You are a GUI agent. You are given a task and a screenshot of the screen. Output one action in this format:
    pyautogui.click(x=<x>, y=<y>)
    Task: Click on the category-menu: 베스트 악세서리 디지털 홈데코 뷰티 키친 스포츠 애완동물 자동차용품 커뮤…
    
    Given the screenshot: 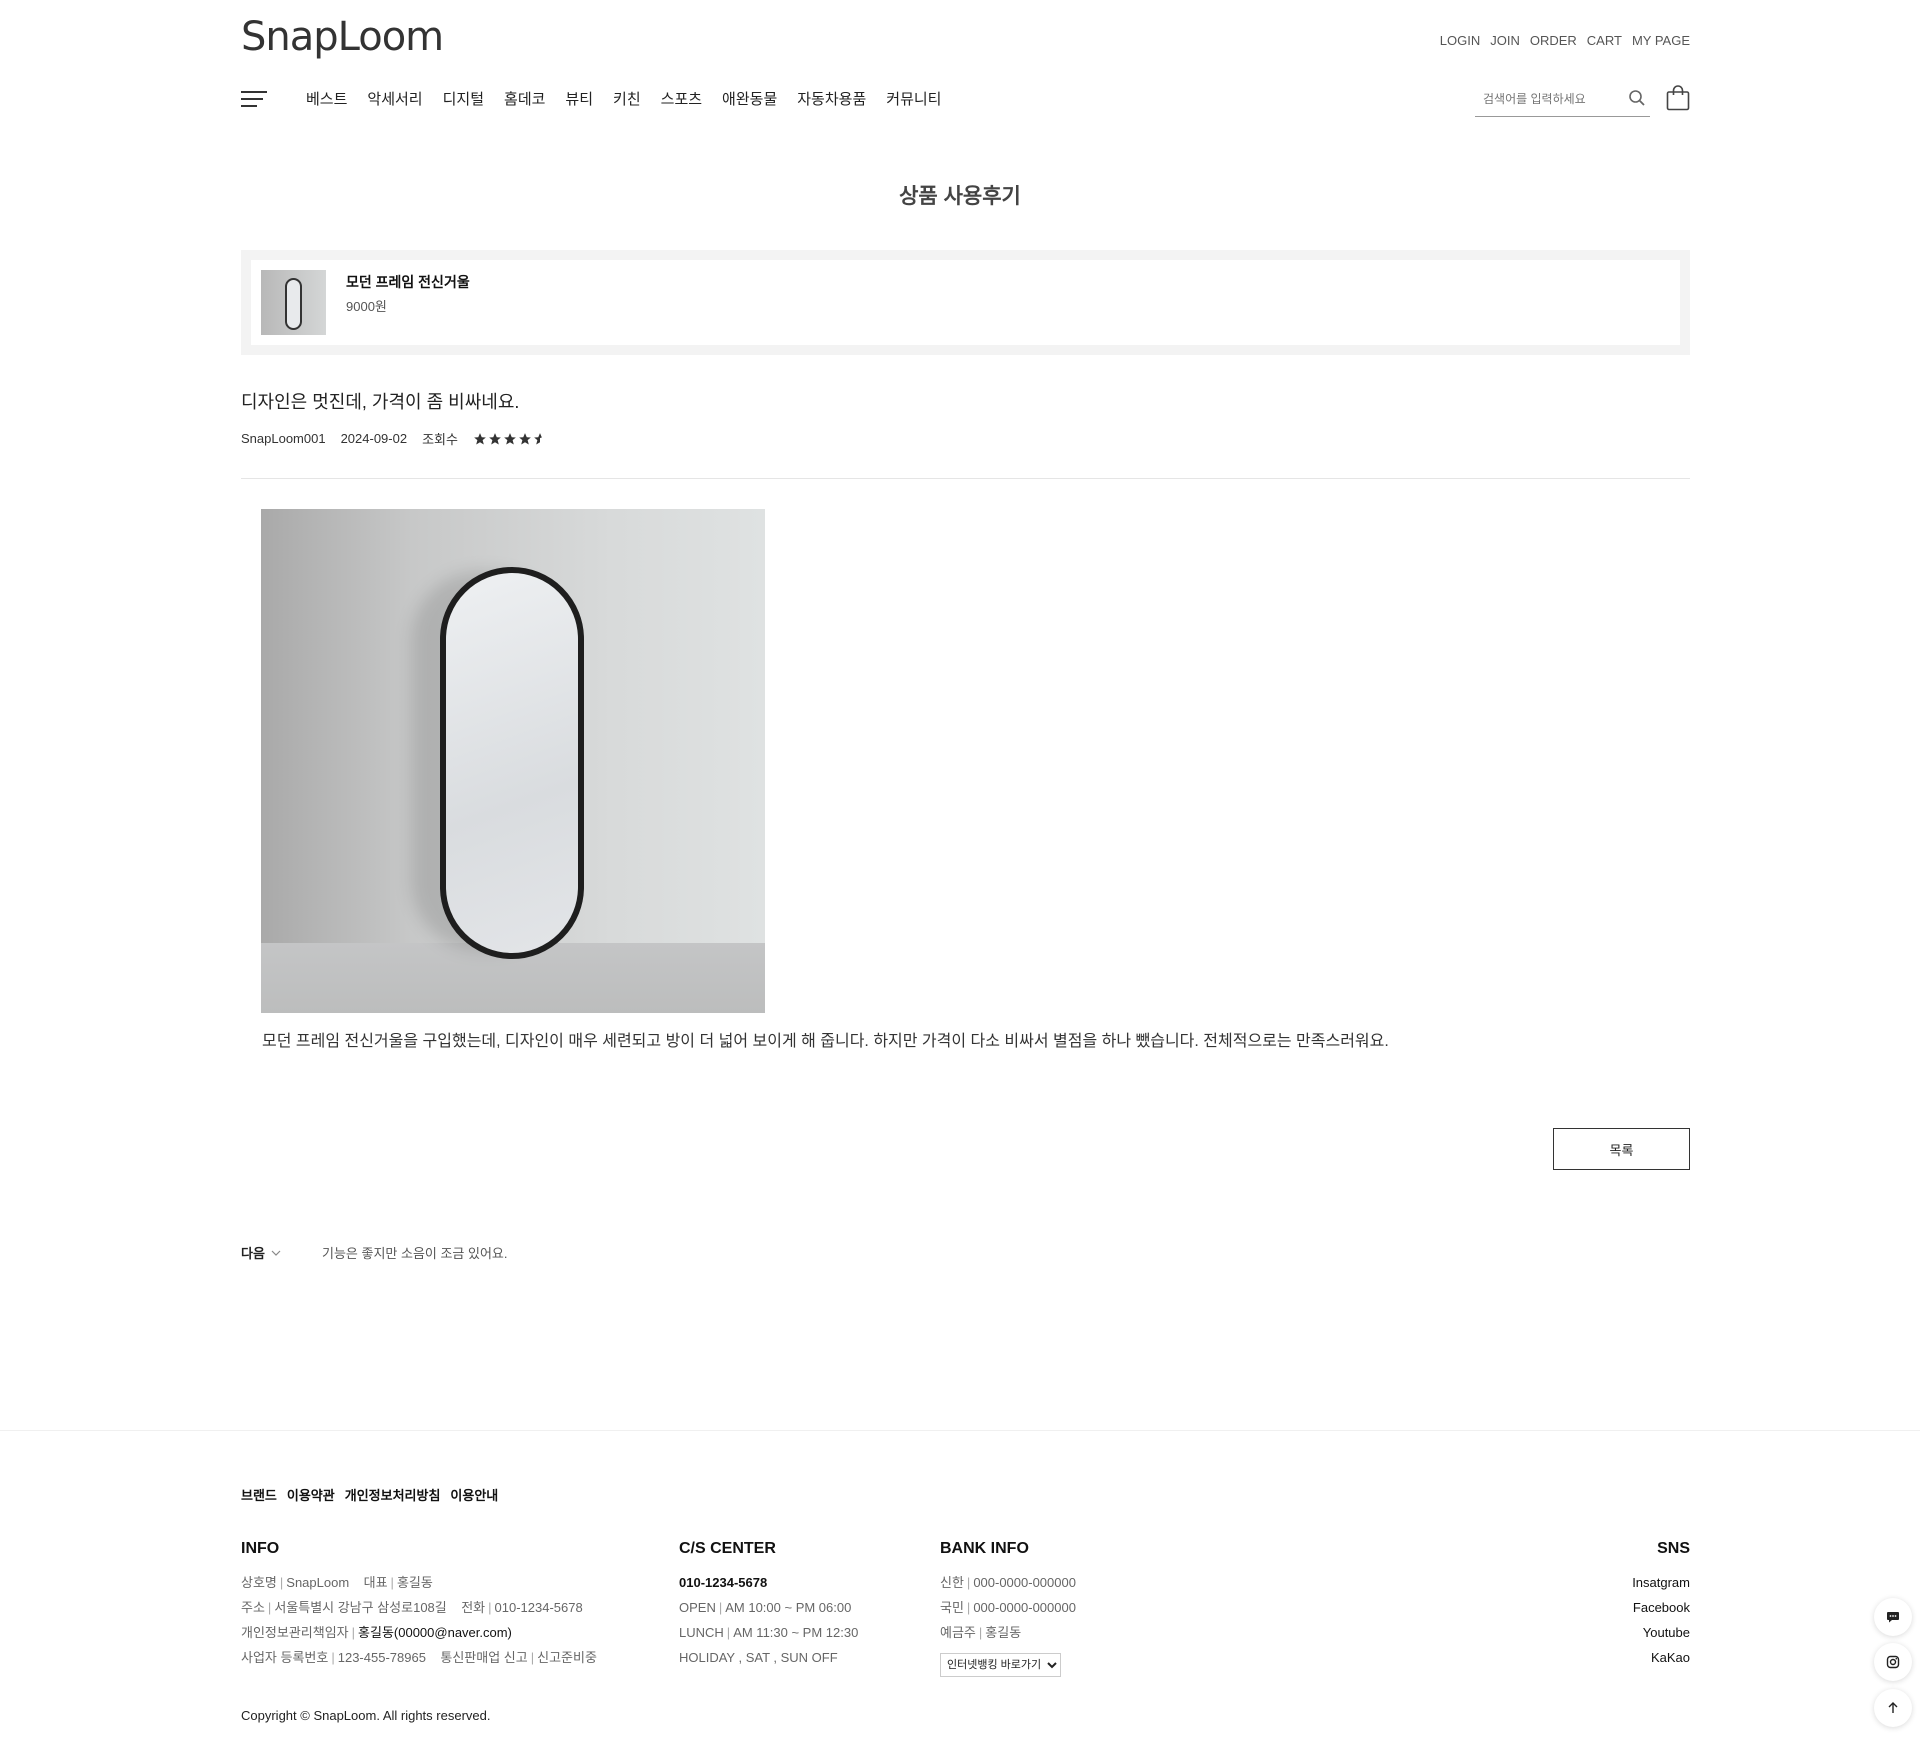 What is the action you would take?
    pyautogui.click(x=623, y=98)
    